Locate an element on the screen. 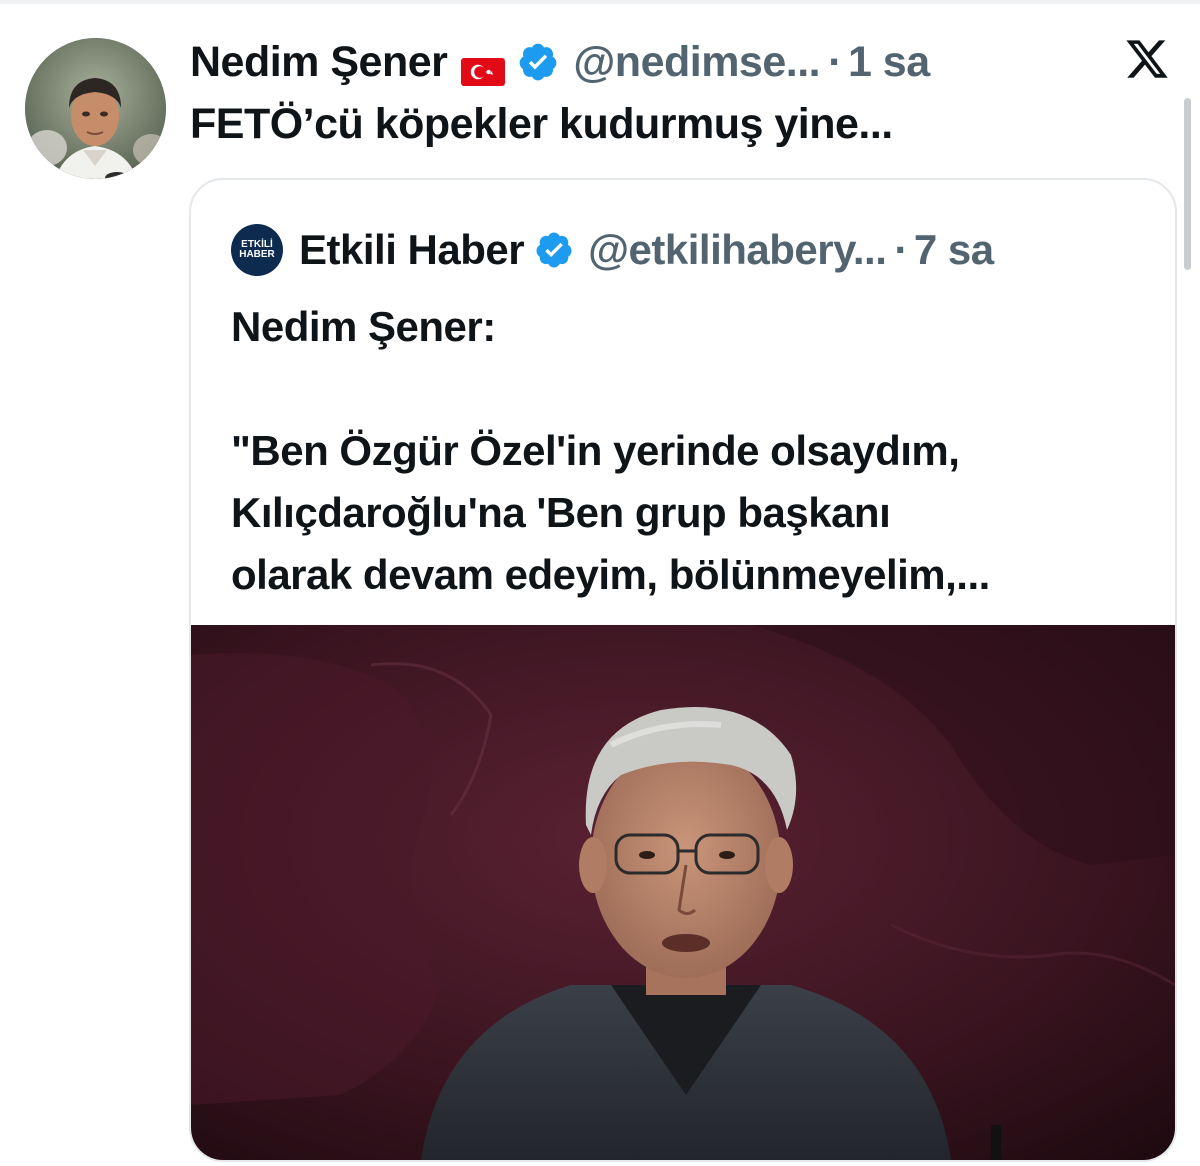  post-header: Nedim Şener @nedimse... · 1 sa is located at coordinates (560, 62).